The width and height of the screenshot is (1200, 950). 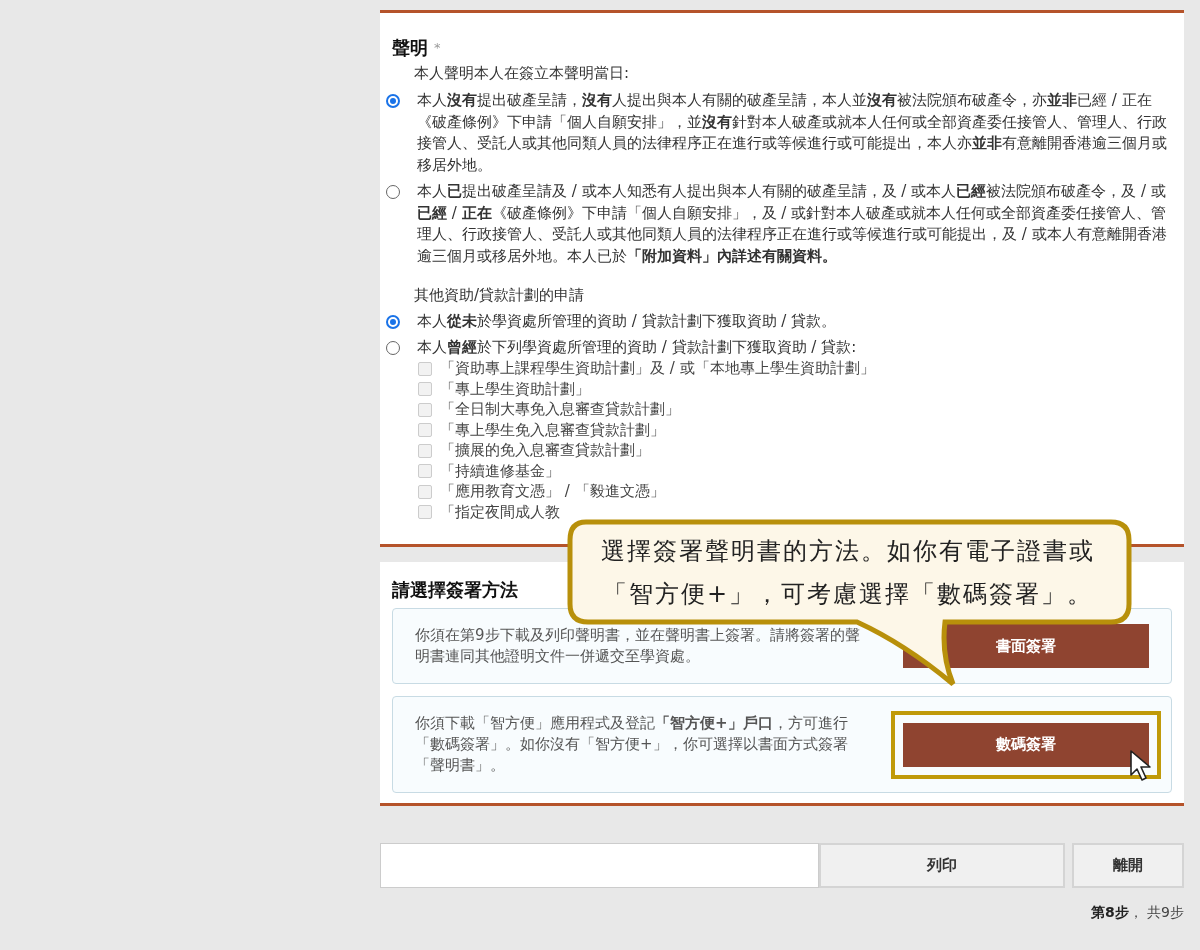 I want to click on option-text: 本人沒有提出破產呈請，沒有人提出與本人有關的破產呈請，本人並沒有被法院頒布破產令，亦並非已經 / 正在《破產條例》下申請「個人自願安排」，並沒有針對本人破產或就本人任何或全部資產委任接管人、管理人、行政接管人、受託人或其他同類人員的法律程序正在進行或等候進行或可能提出，本人亦並非有意離開香港逾三個月或移居外地。, so click(x=792, y=133).